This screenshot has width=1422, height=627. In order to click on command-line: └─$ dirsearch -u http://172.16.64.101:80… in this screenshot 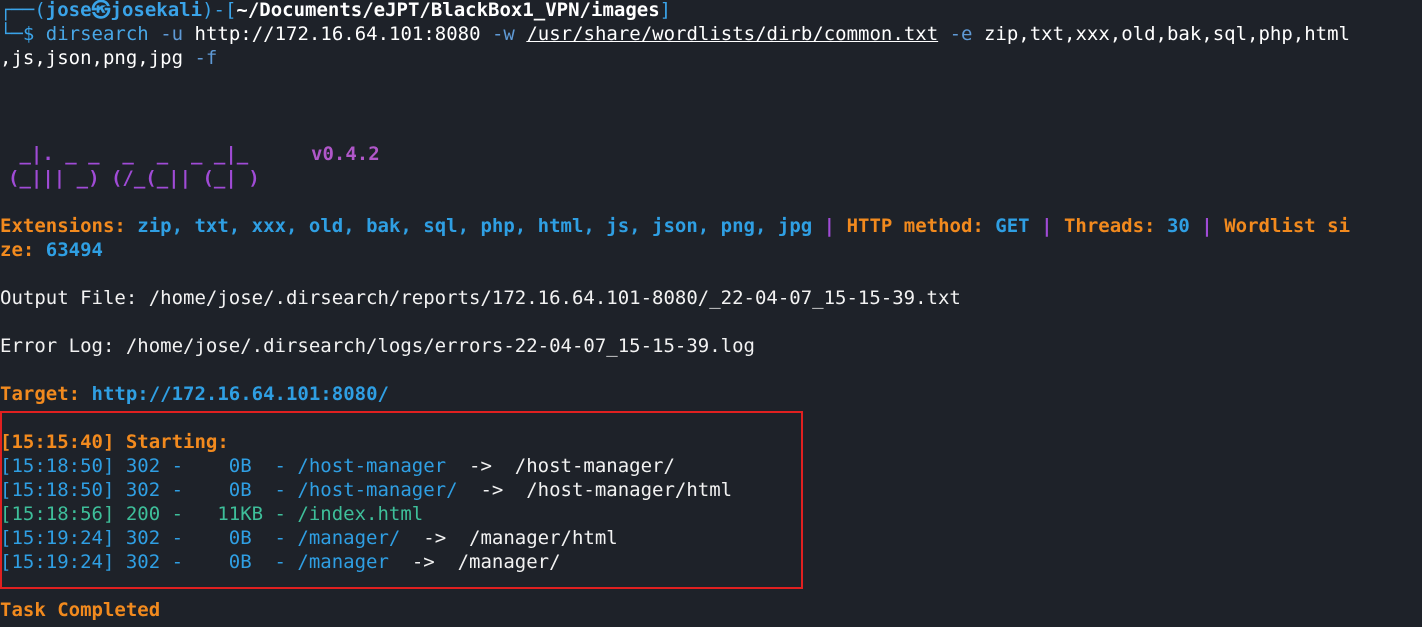, I will do `click(675, 34)`.